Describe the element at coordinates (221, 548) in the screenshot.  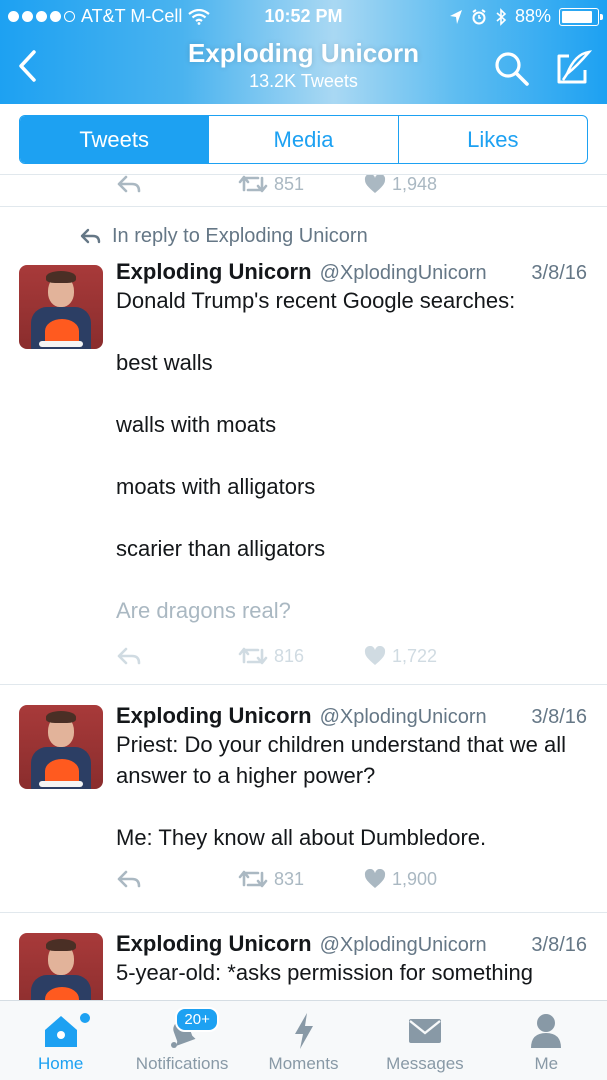
I see `tweet-line: scarier than alligators` at that location.